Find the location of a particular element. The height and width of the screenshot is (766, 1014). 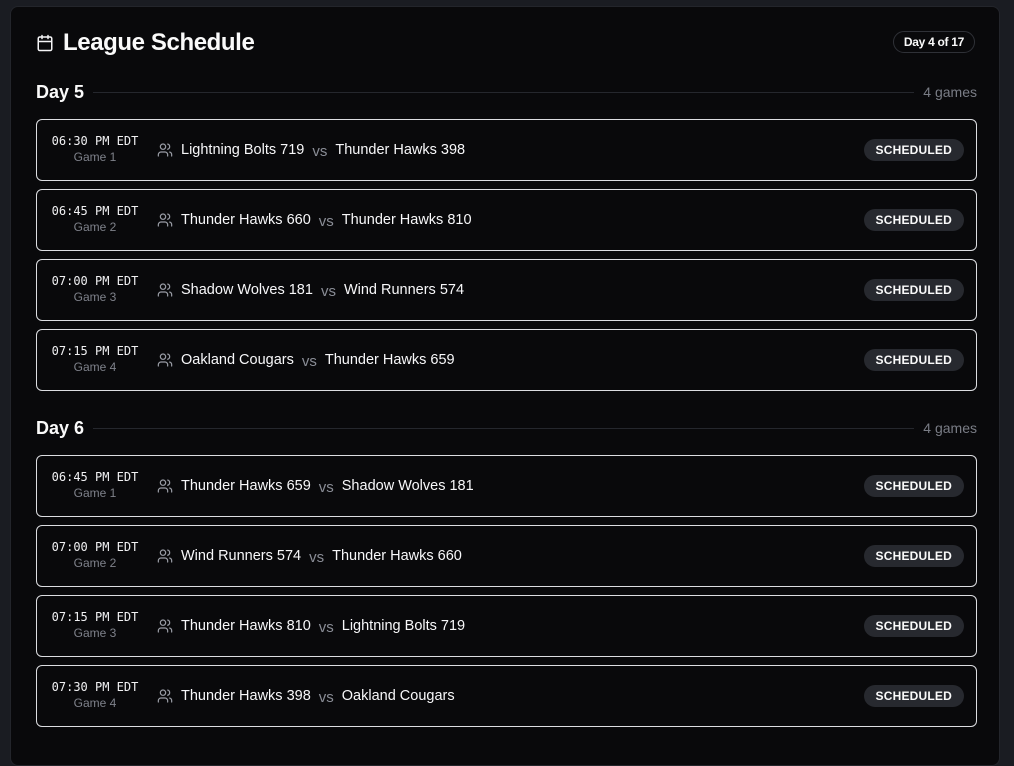

home-team: Thunder Hawks 659 is located at coordinates (246, 486).